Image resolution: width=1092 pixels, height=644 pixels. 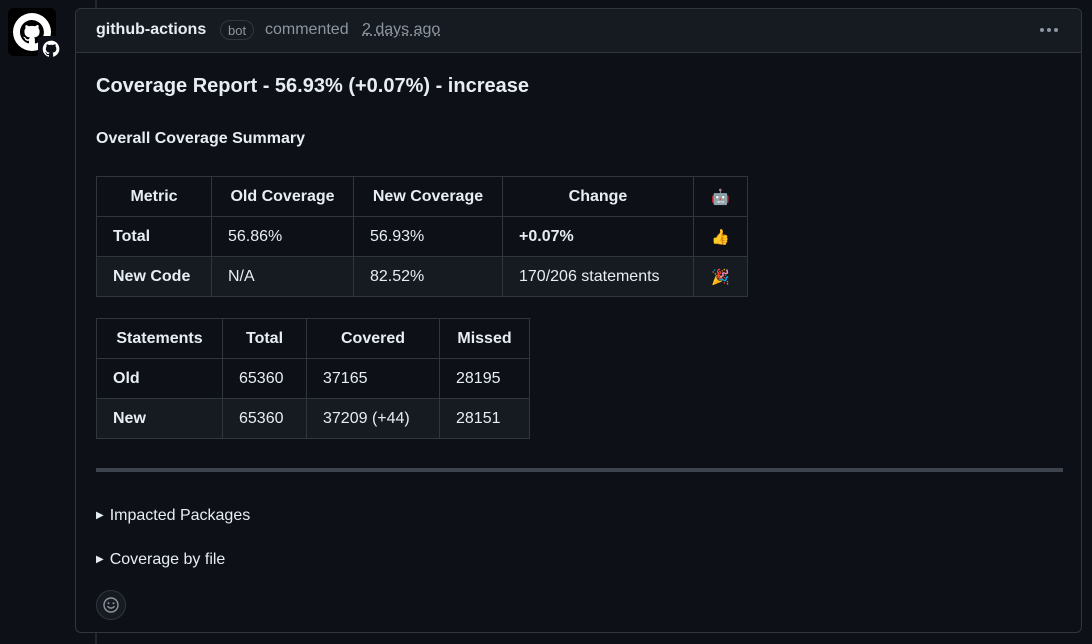 I want to click on column-header: New Coverage, so click(x=428, y=196).